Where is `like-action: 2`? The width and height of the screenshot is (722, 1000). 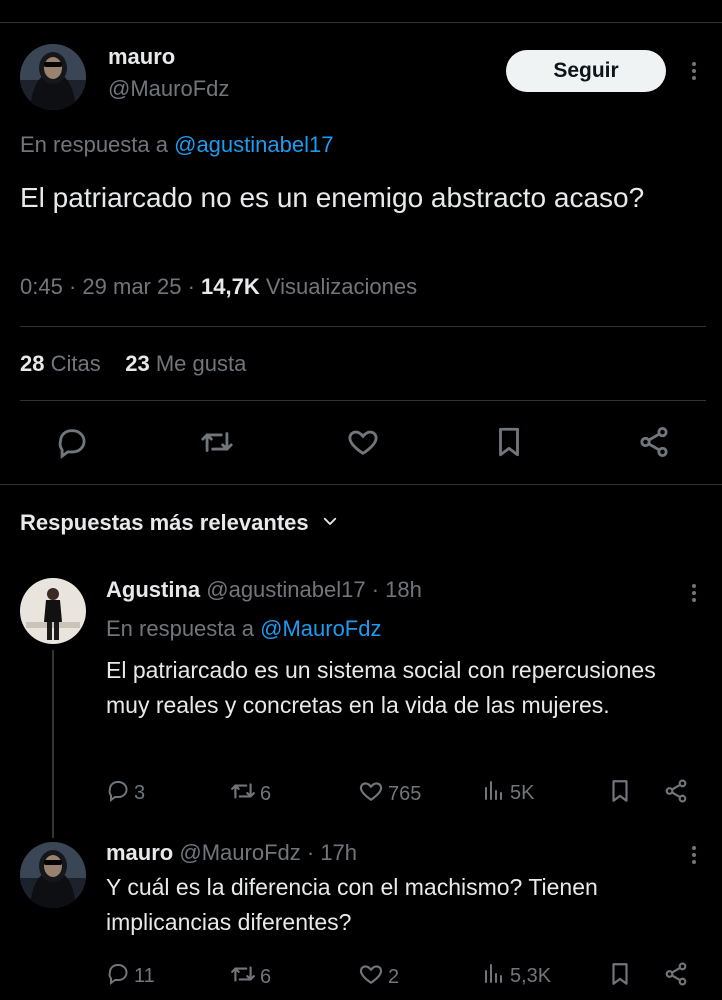 like-action: 2 is located at coordinates (378, 977).